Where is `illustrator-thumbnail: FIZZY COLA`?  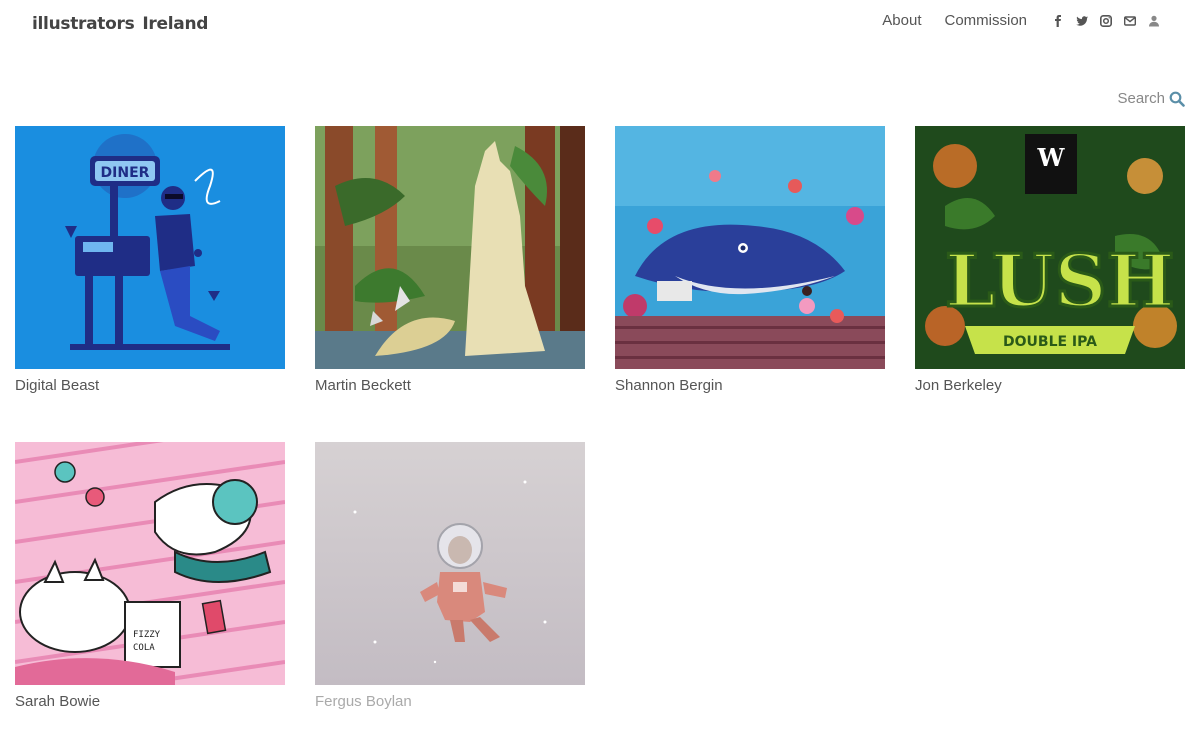 illustrator-thumbnail: FIZZY COLA is located at coordinates (150, 563).